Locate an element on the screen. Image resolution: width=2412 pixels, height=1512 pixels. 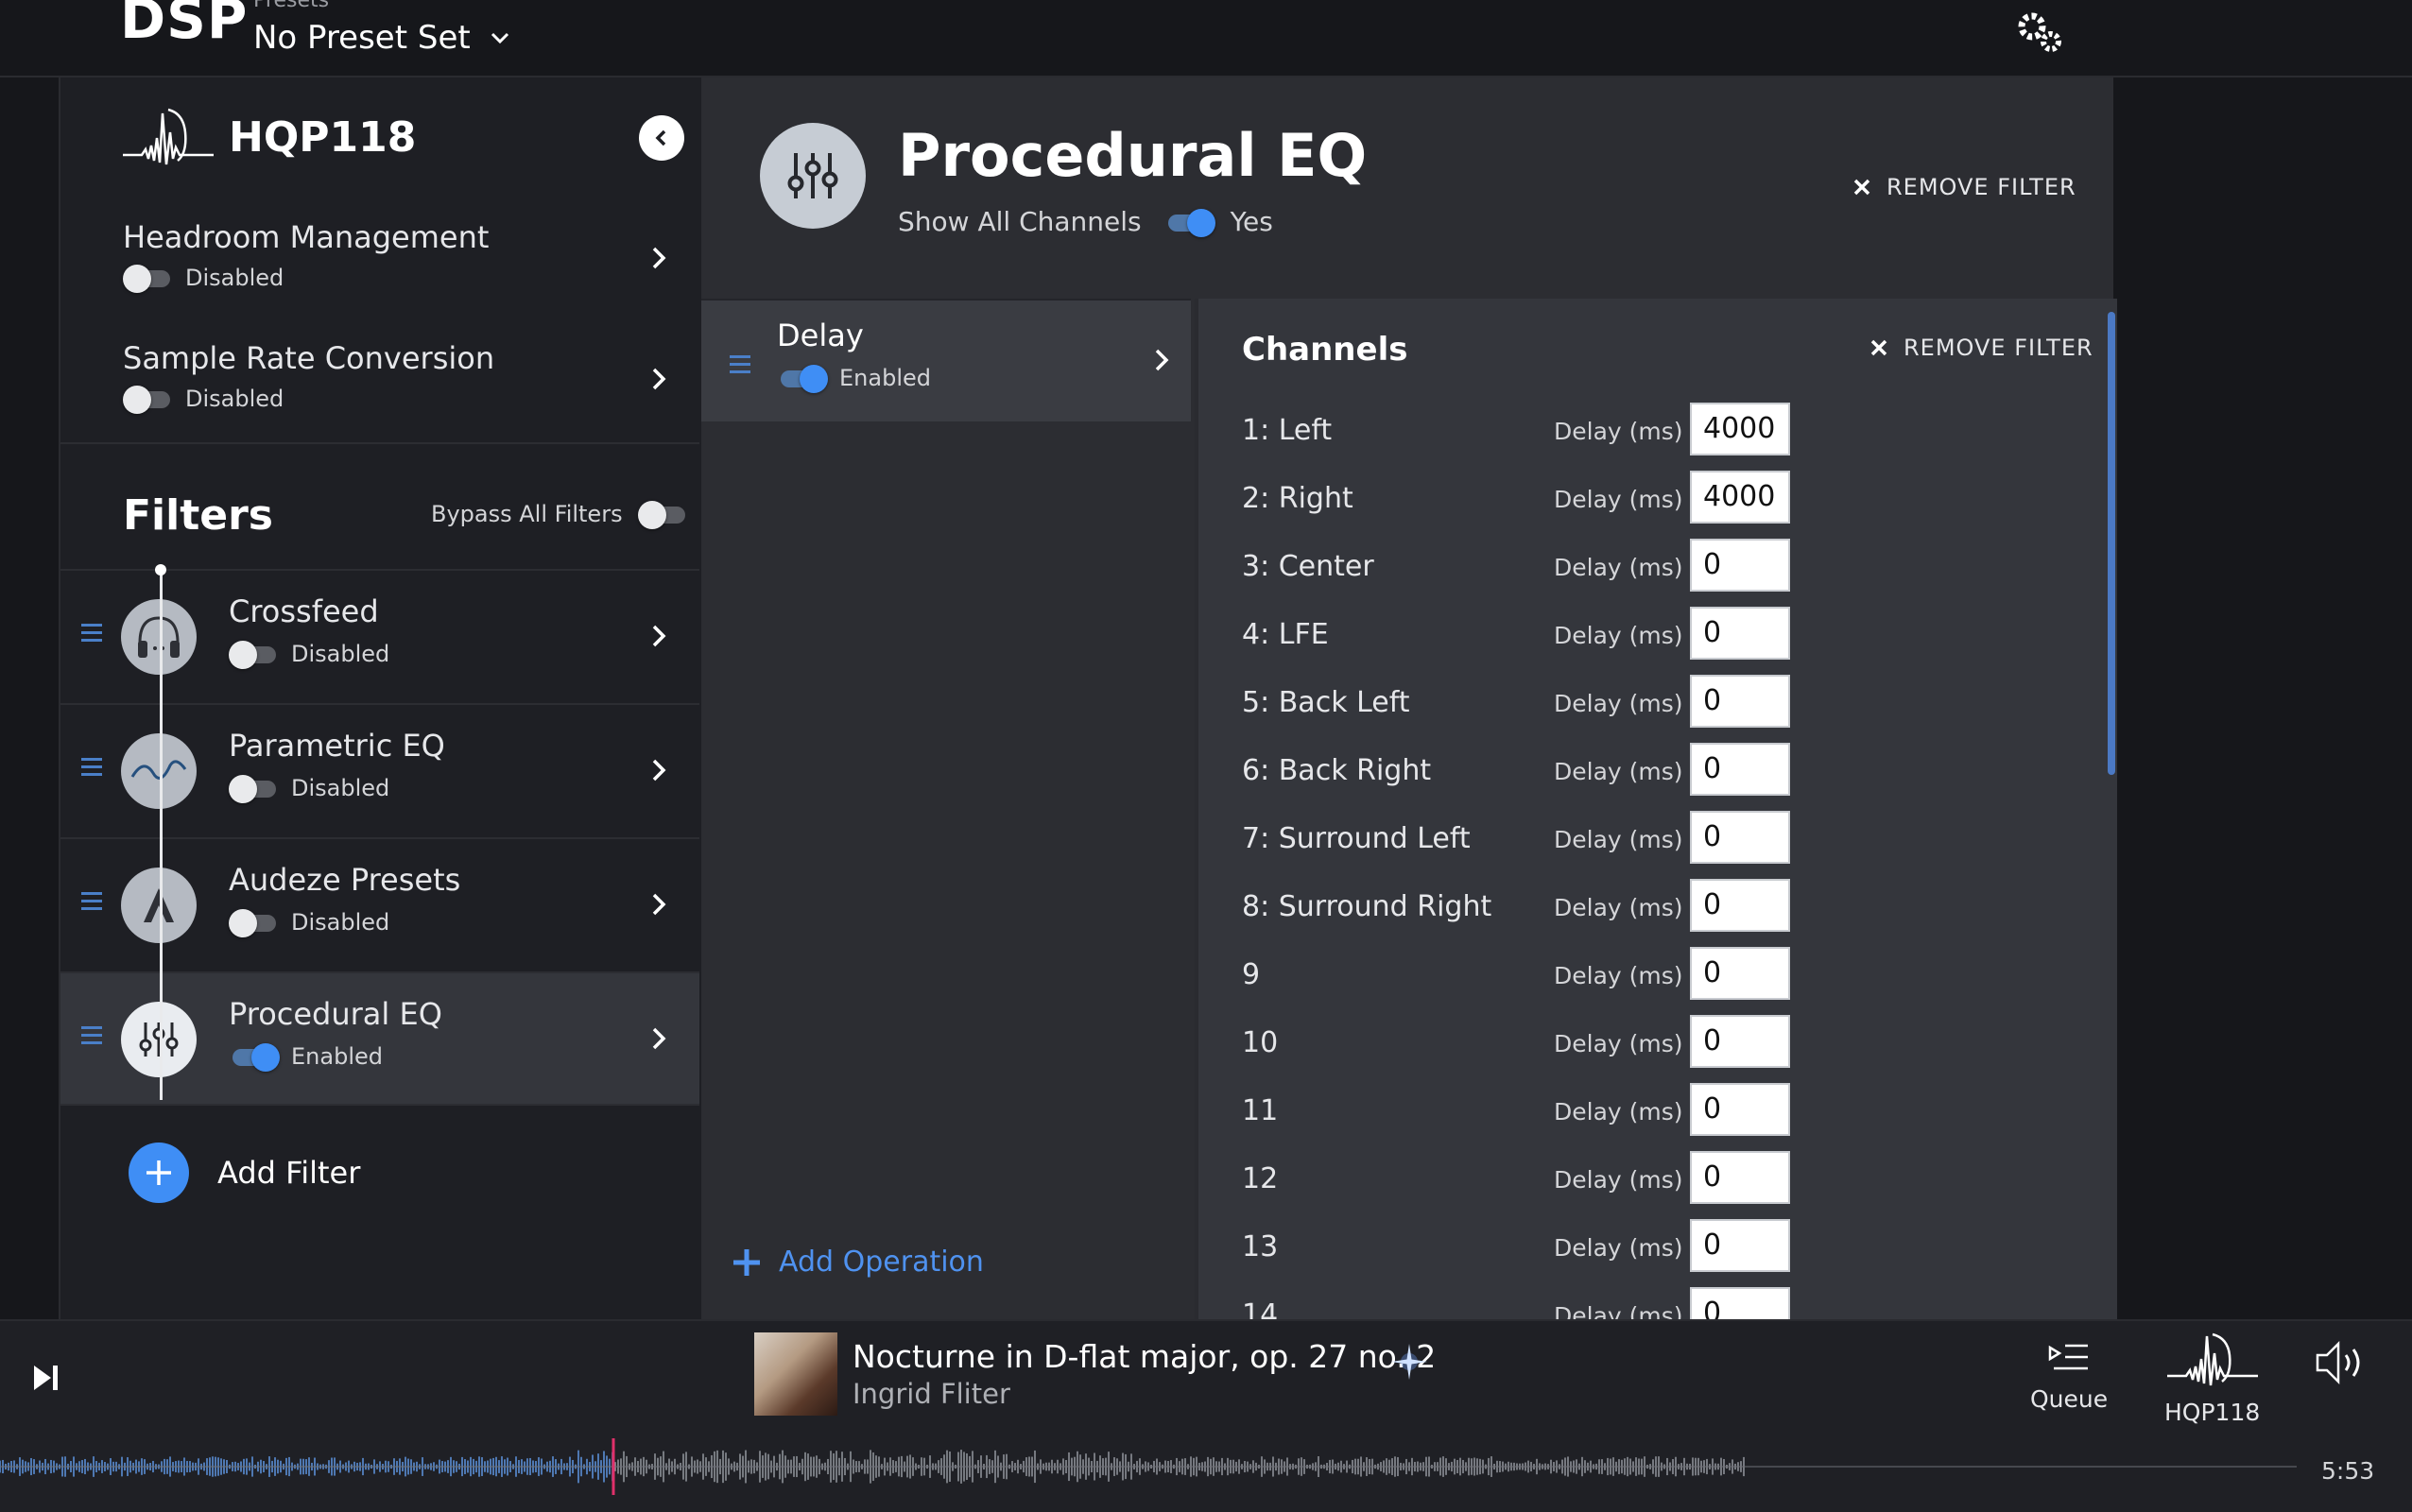
channel-name: 13 is located at coordinates (1261, 1246).